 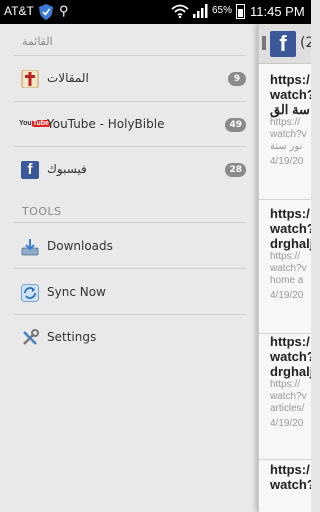 What do you see at coordinates (200, 11) in the screenshot?
I see `signal-icon` at bounding box center [200, 11].